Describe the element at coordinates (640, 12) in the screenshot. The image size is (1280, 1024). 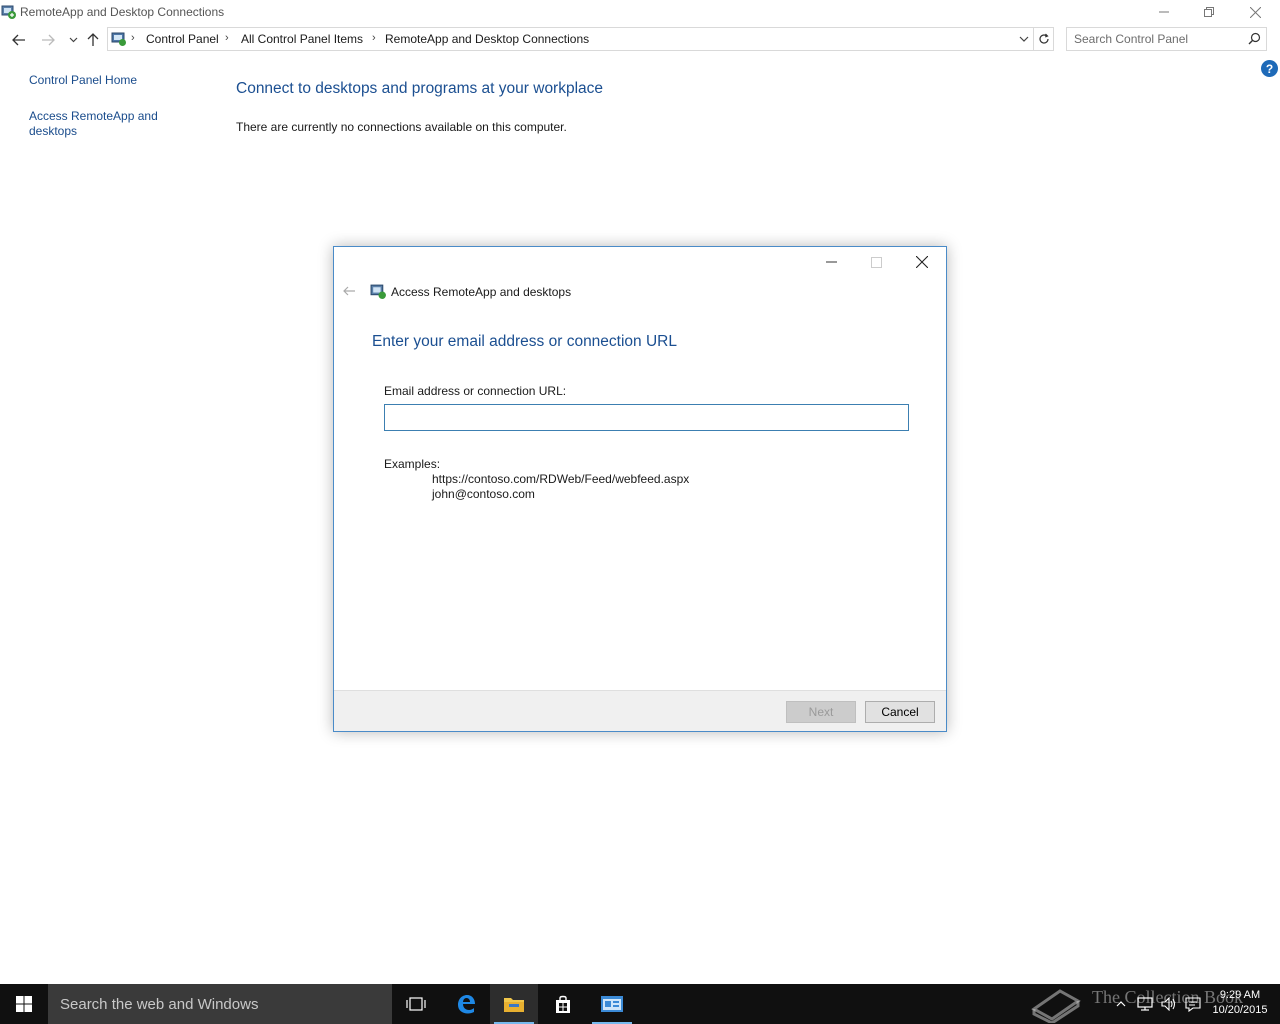
I see `window-titlebar: RemoteApp and Desktop Connections` at that location.